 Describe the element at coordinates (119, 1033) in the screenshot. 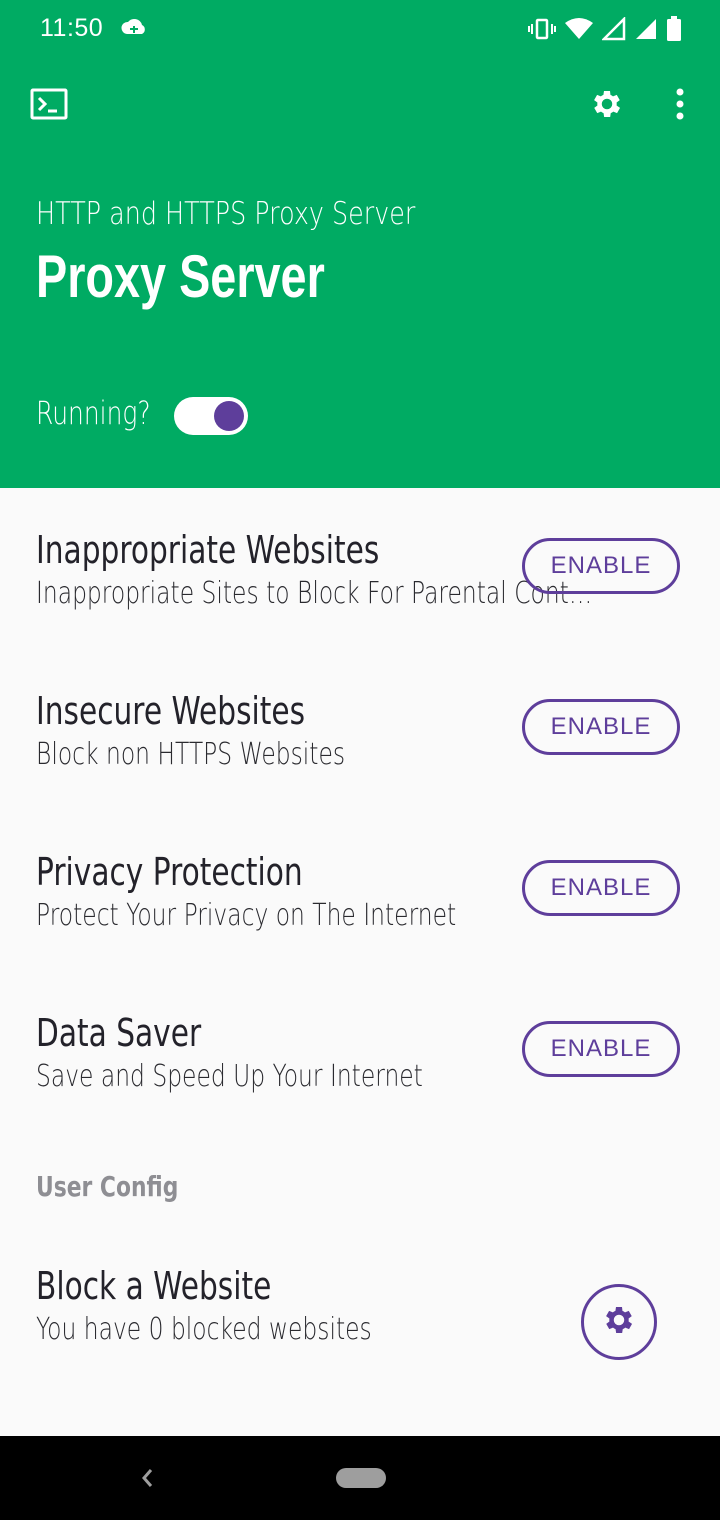

I see `feature-title: Data Saver` at that location.